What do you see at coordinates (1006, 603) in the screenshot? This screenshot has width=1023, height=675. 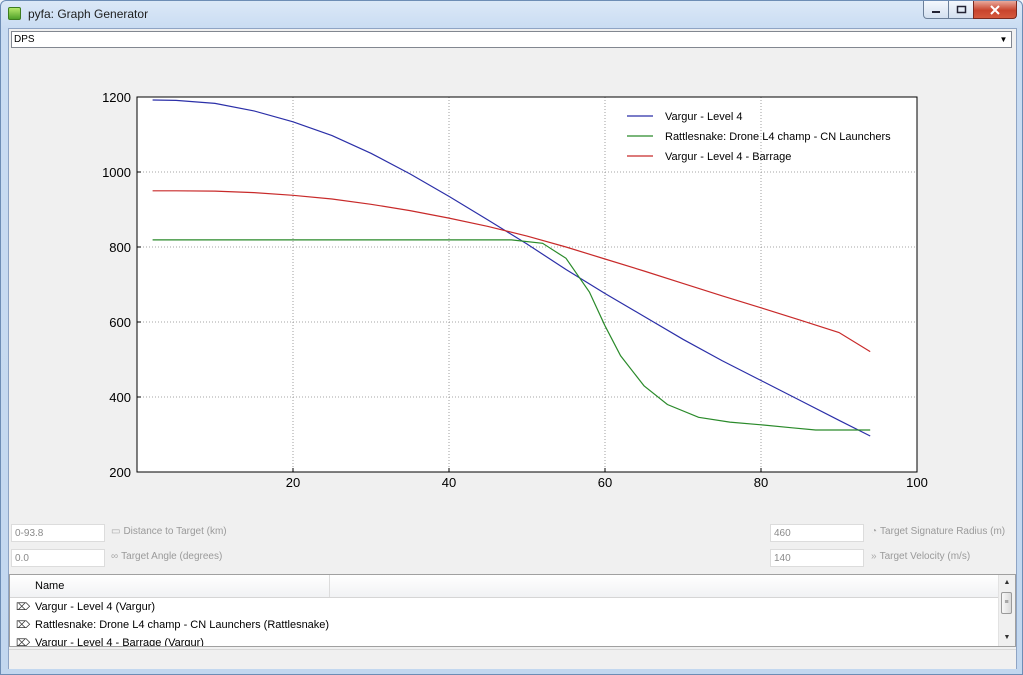 I see `scroll-thumb: ≡` at bounding box center [1006, 603].